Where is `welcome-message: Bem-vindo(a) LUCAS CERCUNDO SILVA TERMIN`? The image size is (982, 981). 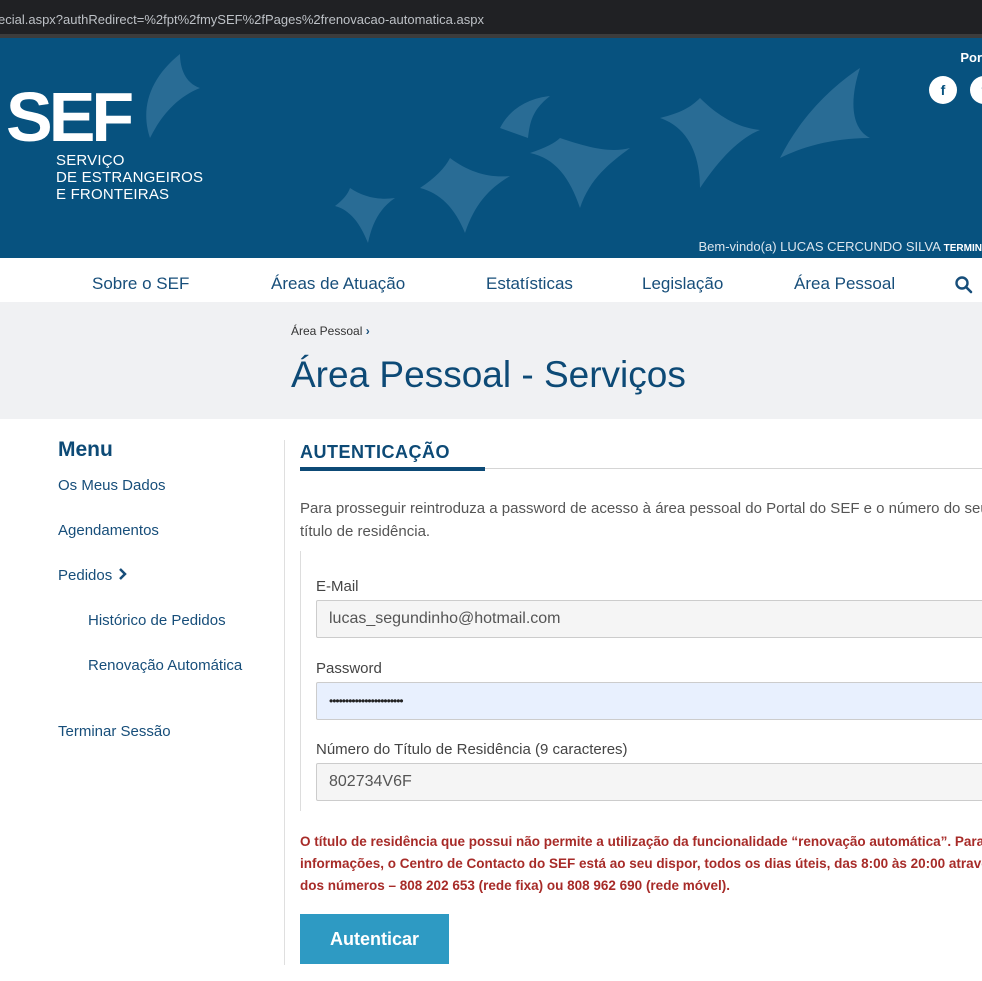 welcome-message: Bem-vindo(a) LUCAS CERCUNDO SILVA TERMIN is located at coordinates (840, 246).